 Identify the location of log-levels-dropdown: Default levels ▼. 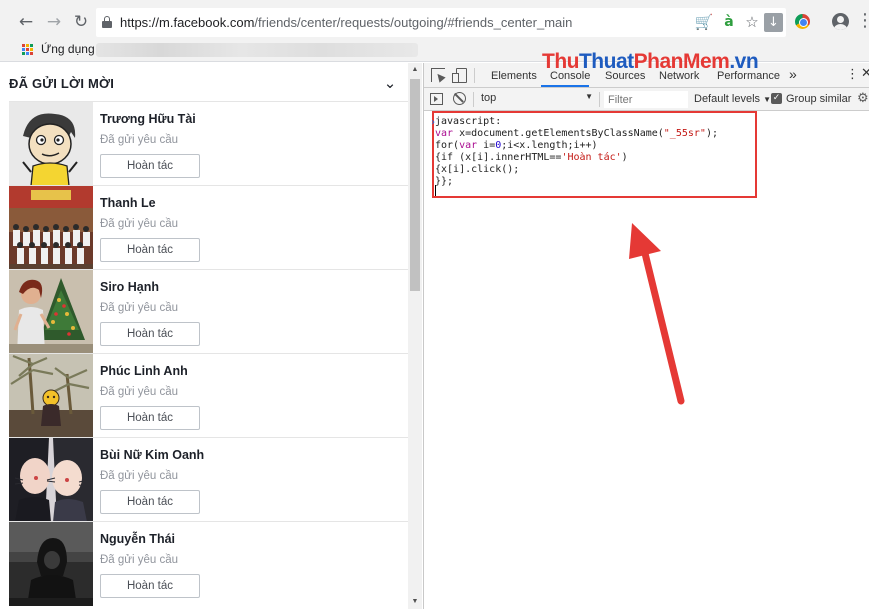
(732, 99).